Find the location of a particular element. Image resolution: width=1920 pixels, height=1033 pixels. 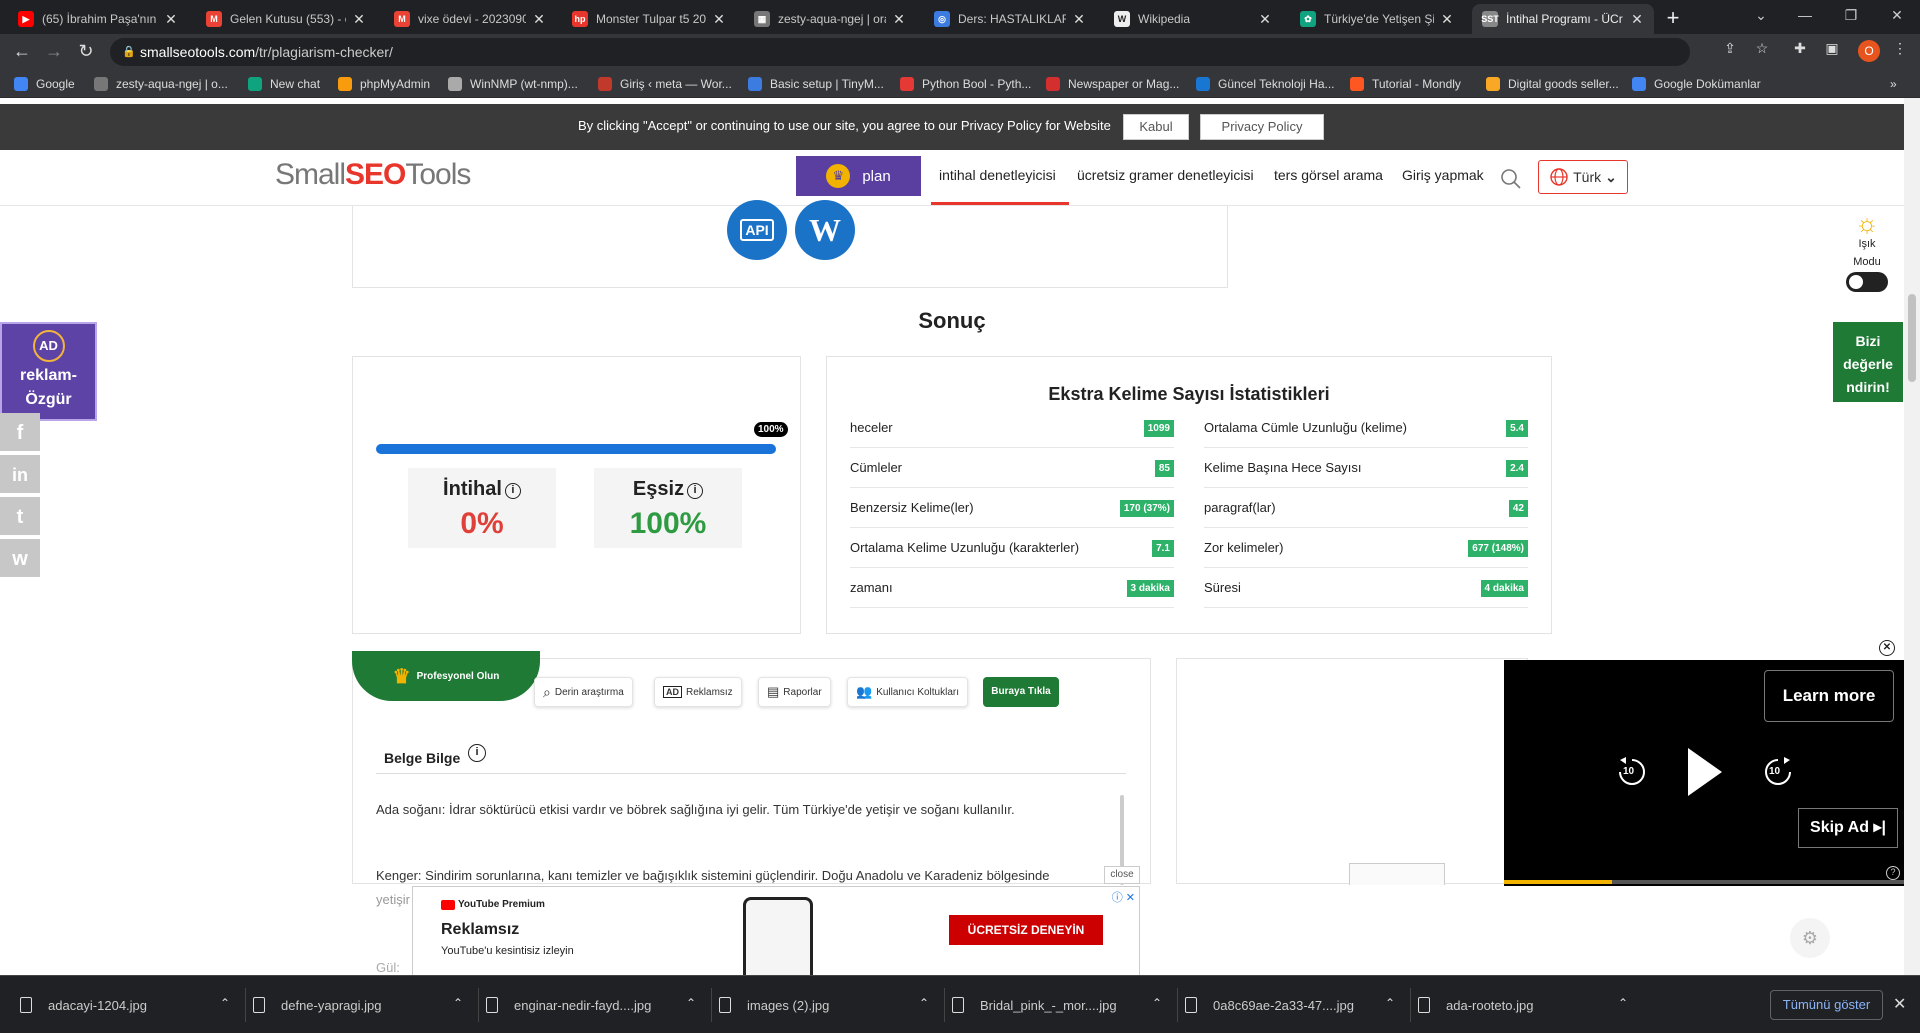

side-panel-icon: ▣ is located at coordinates (1832, 48).